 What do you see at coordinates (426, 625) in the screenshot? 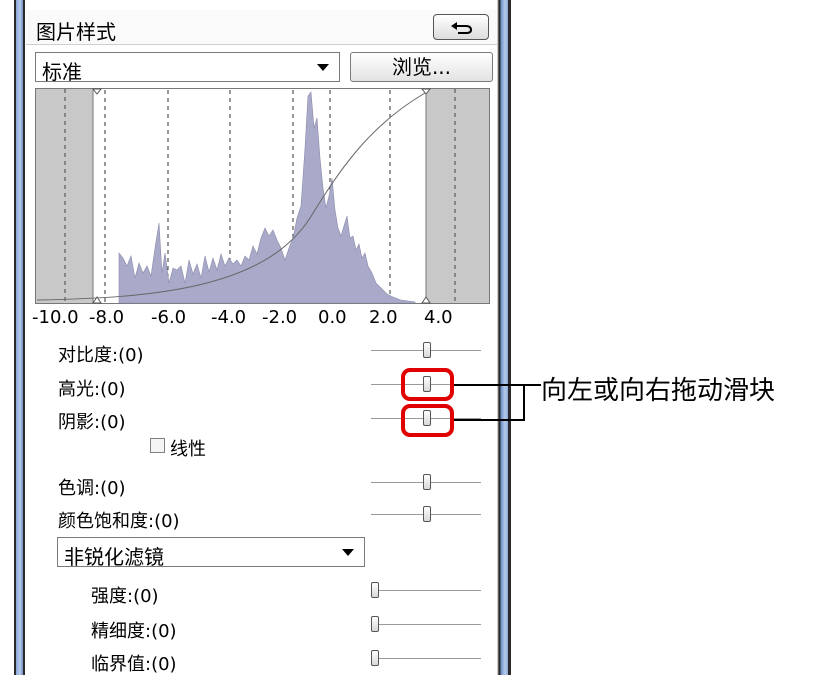
I see `fineness-slider-track` at bounding box center [426, 625].